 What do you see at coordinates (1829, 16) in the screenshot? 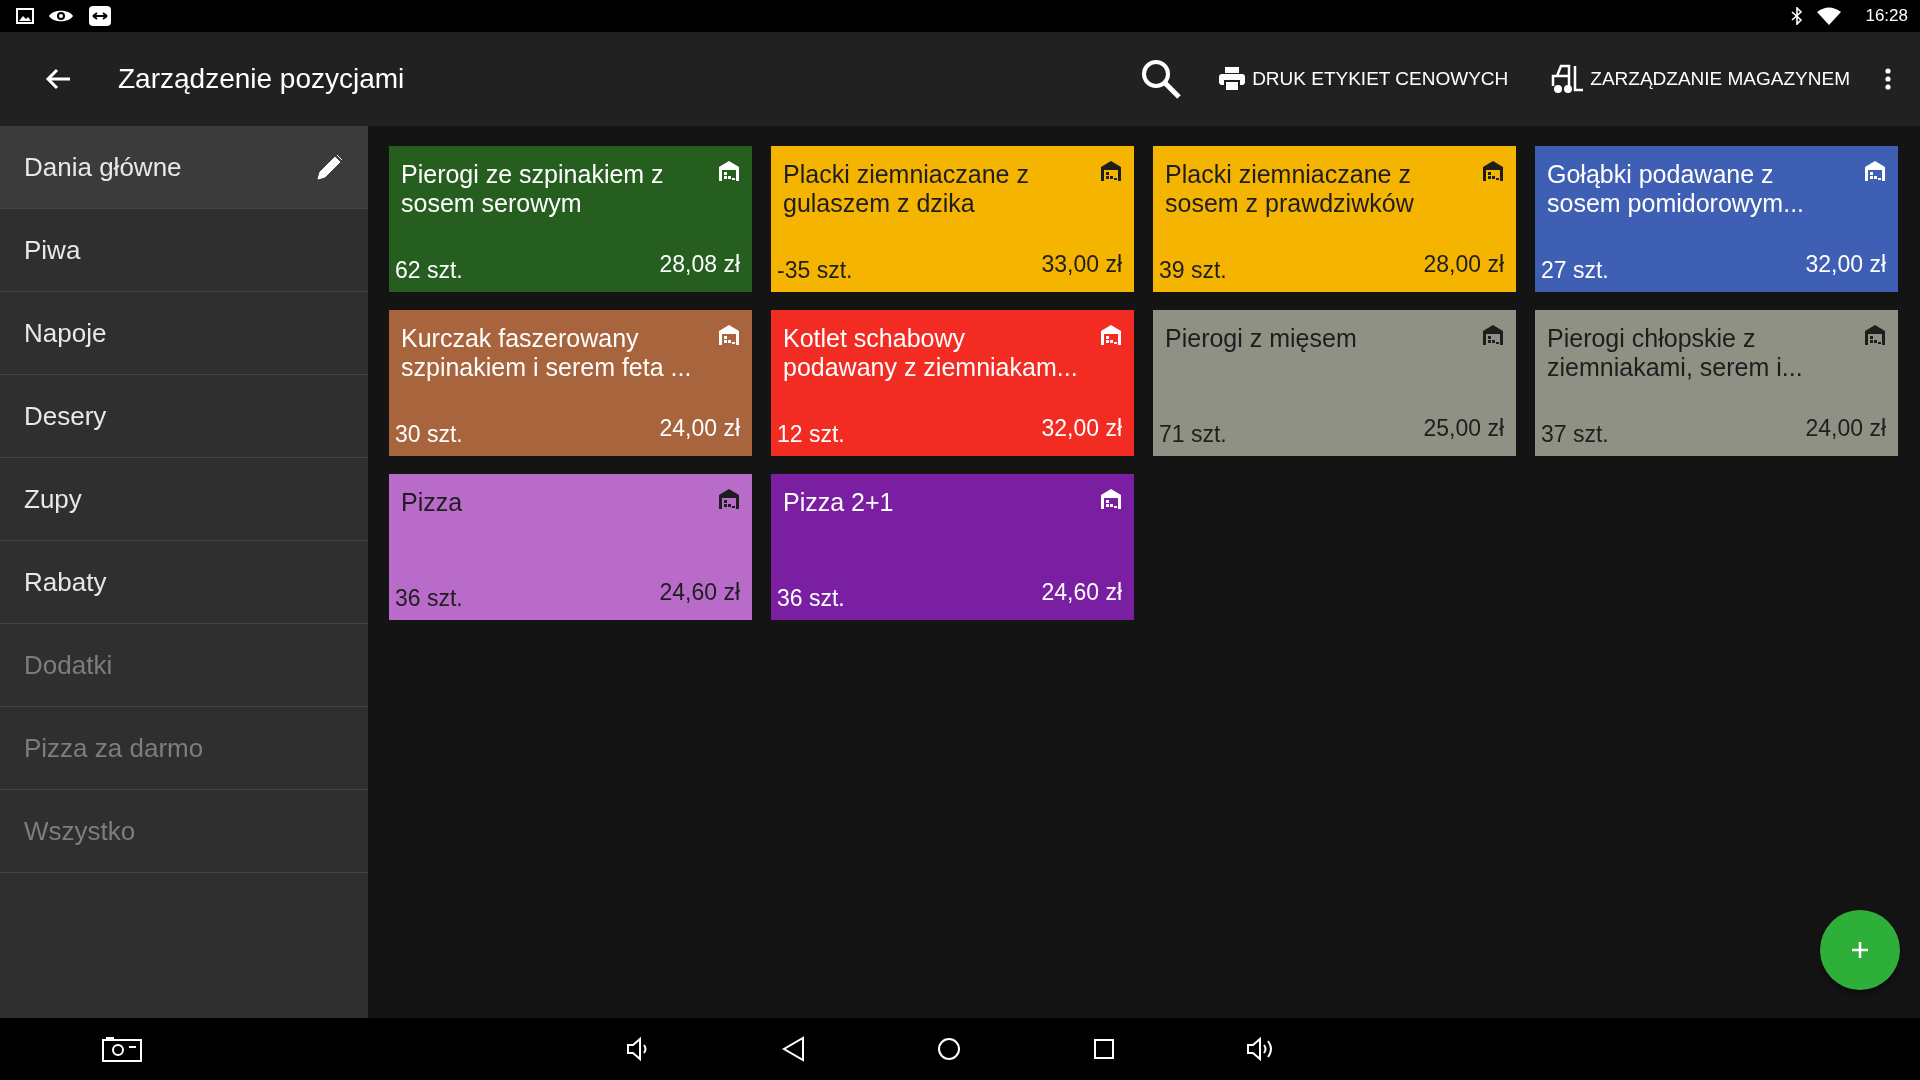
I see `wifi-icon` at bounding box center [1829, 16].